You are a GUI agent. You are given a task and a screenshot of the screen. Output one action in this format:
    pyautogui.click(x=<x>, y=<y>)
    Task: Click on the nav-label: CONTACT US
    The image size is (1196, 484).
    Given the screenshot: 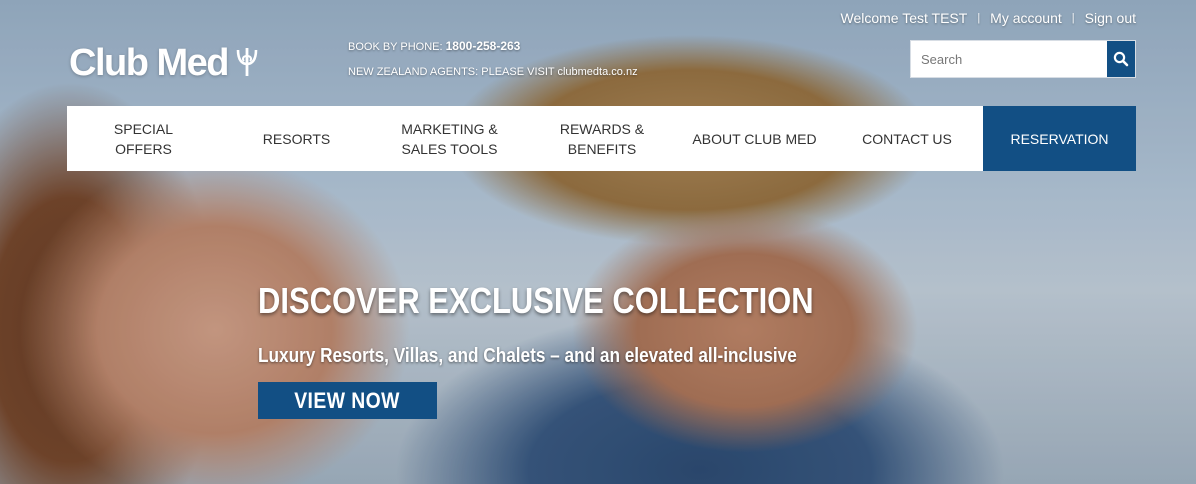 What is the action you would take?
    pyautogui.click(x=907, y=138)
    